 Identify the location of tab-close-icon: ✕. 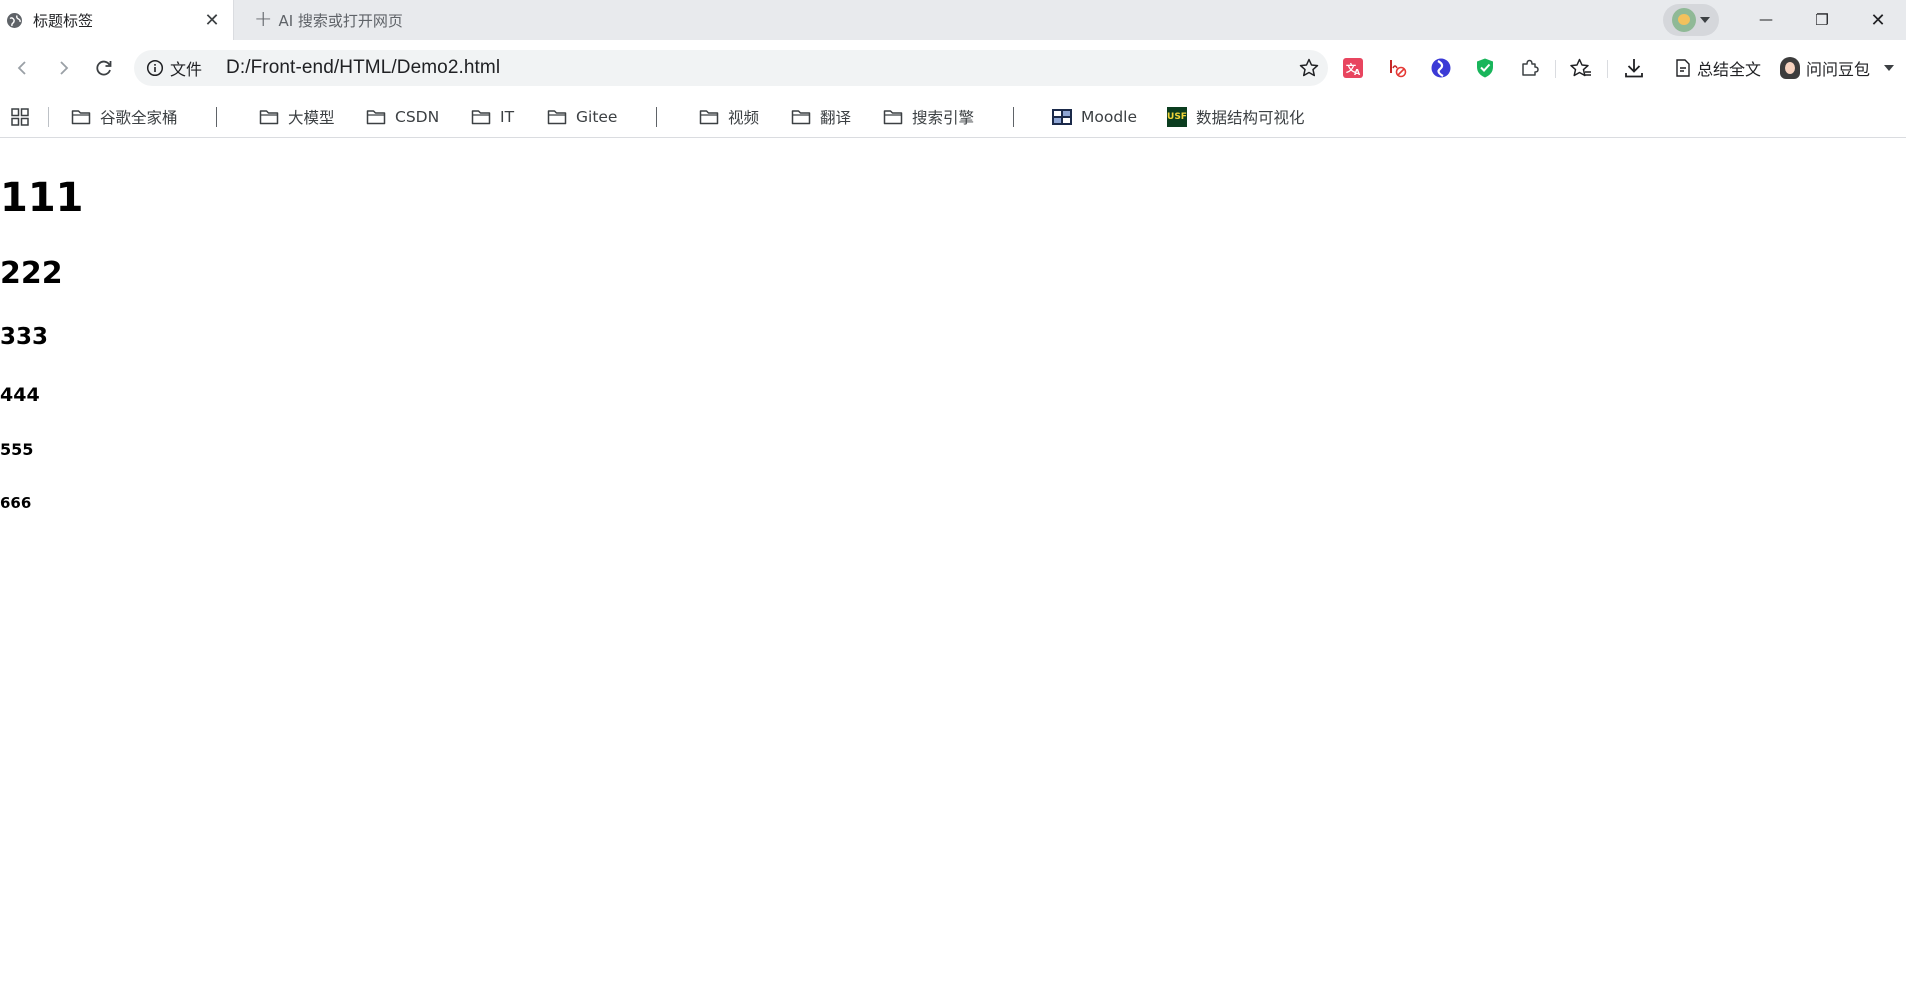
(212, 20).